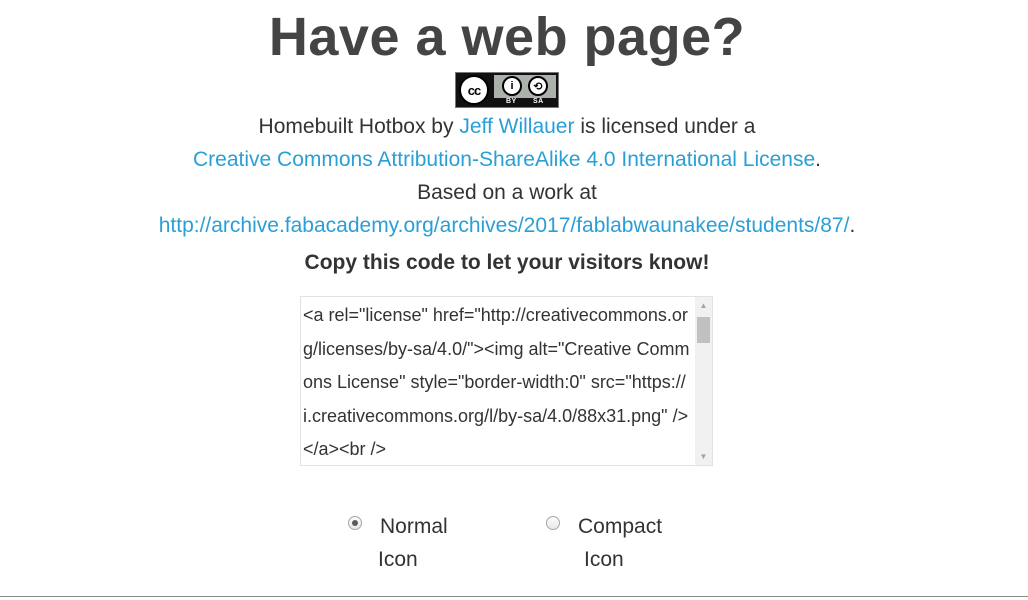 This screenshot has width=1028, height=600. What do you see at coordinates (512, 86) in the screenshot?
I see `attribution-icon: i` at bounding box center [512, 86].